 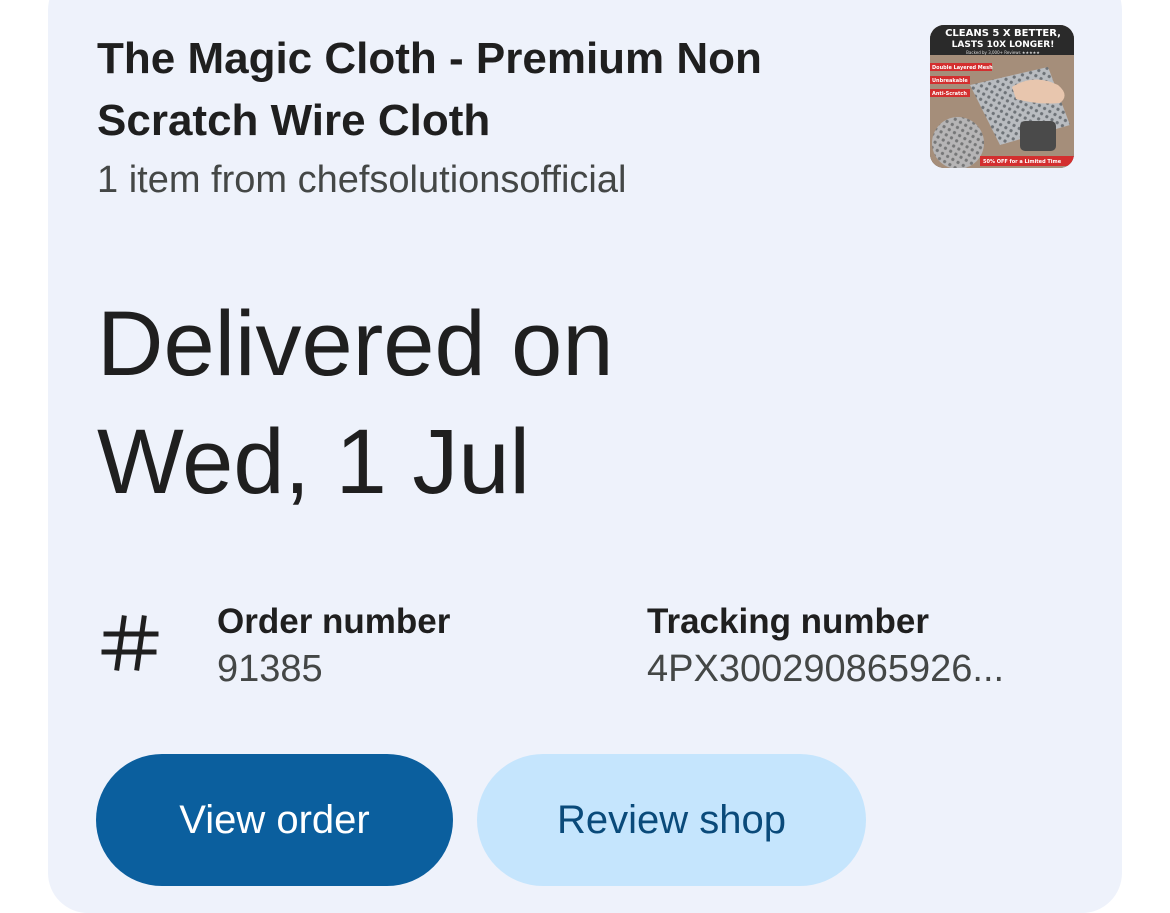 What do you see at coordinates (274, 820) in the screenshot?
I see `view-order-button: View order` at bounding box center [274, 820].